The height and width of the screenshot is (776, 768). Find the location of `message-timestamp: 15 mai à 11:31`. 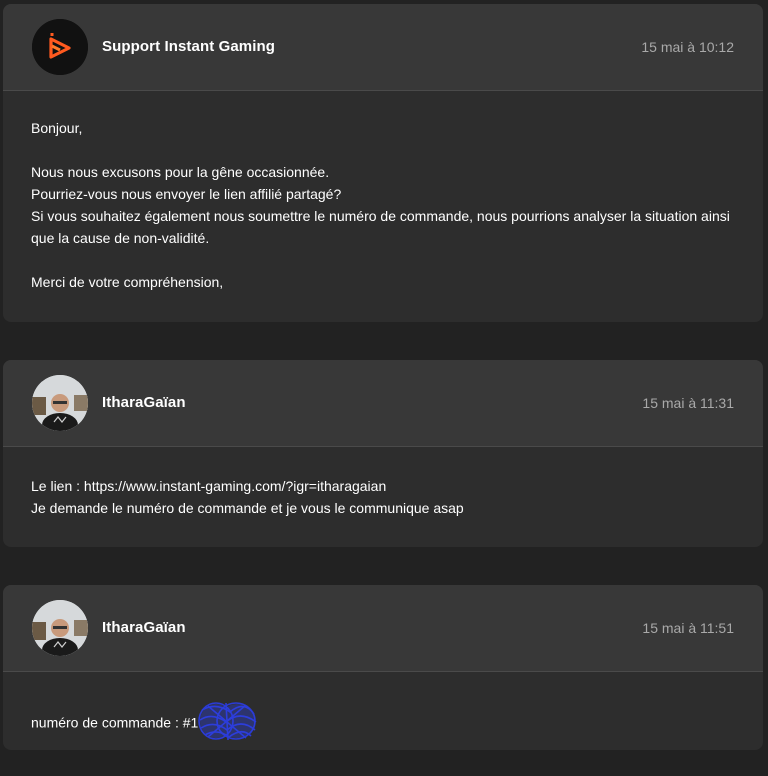

message-timestamp: 15 mai à 11:31 is located at coordinates (688, 403).